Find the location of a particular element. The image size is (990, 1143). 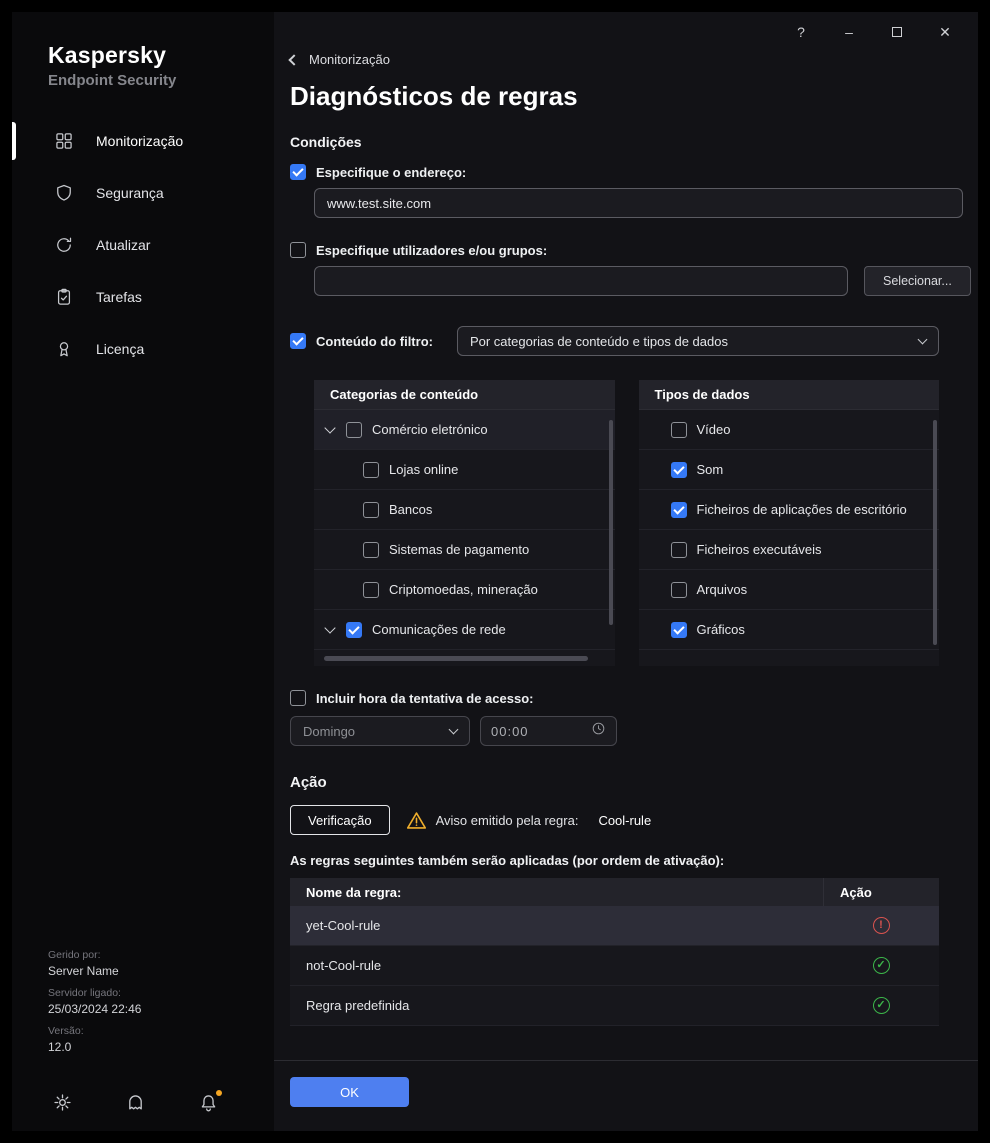

horizontal-scrollbar is located at coordinates (456, 658).